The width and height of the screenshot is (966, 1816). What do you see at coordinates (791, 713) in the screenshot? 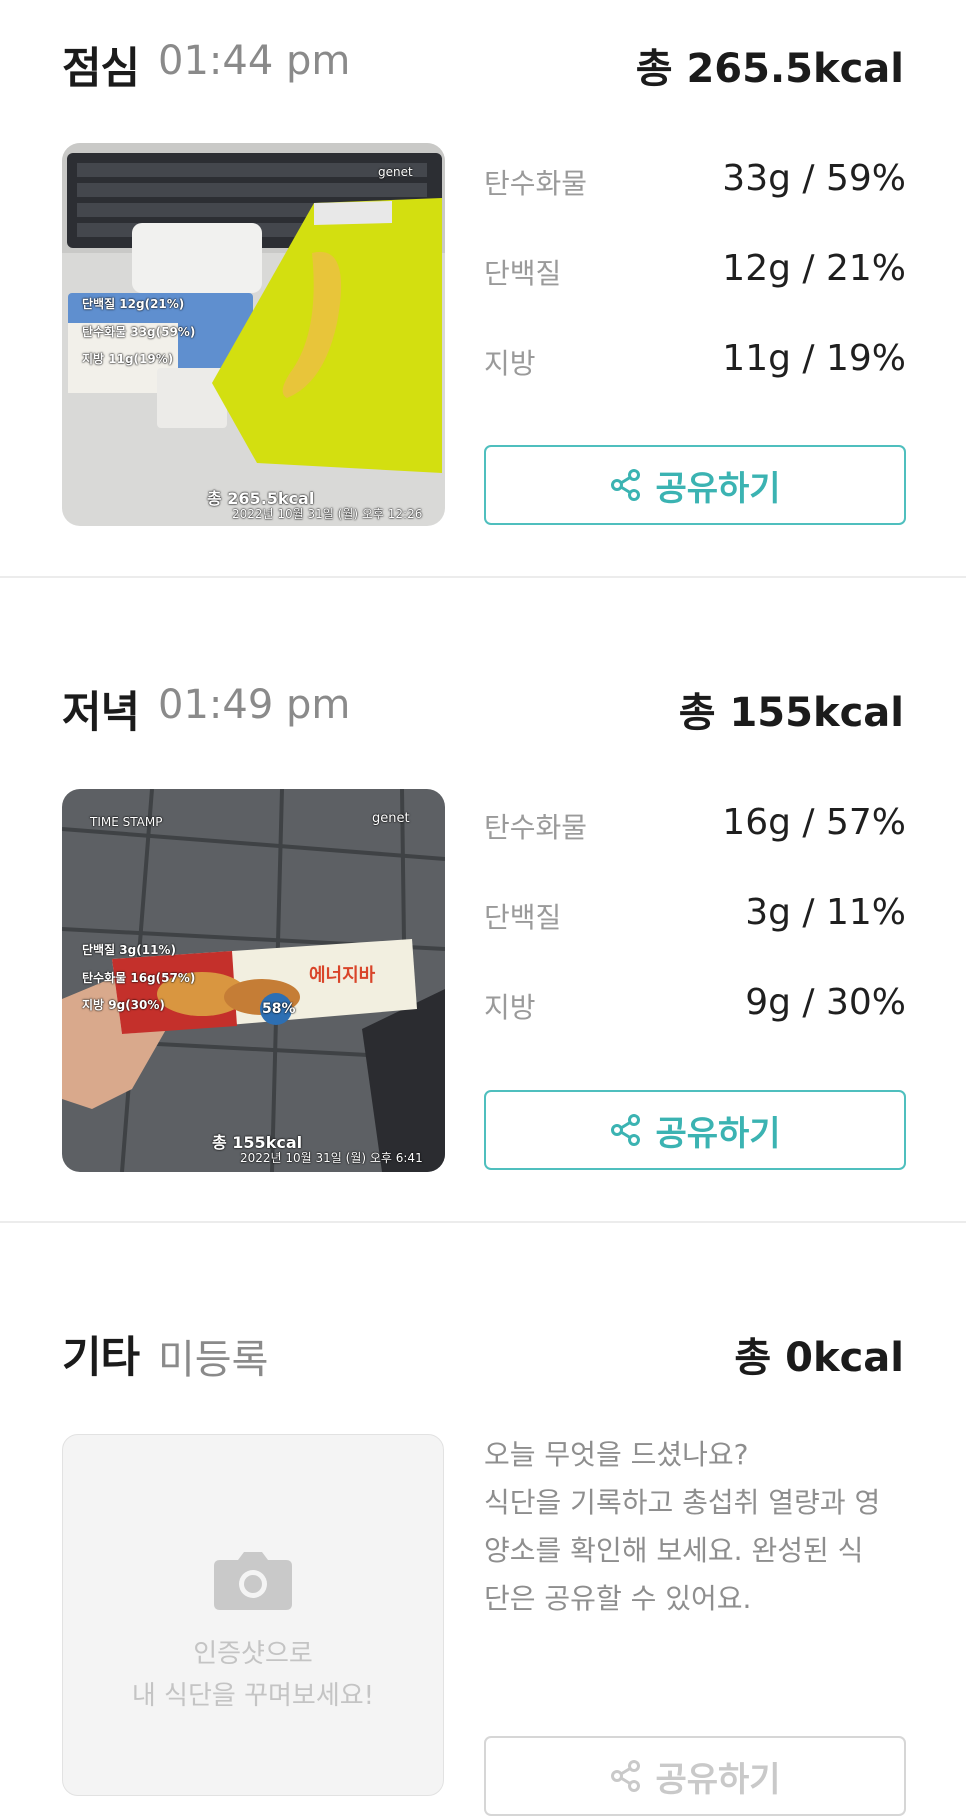
I see `meal-total-kcal: 총 155kcal` at bounding box center [791, 713].